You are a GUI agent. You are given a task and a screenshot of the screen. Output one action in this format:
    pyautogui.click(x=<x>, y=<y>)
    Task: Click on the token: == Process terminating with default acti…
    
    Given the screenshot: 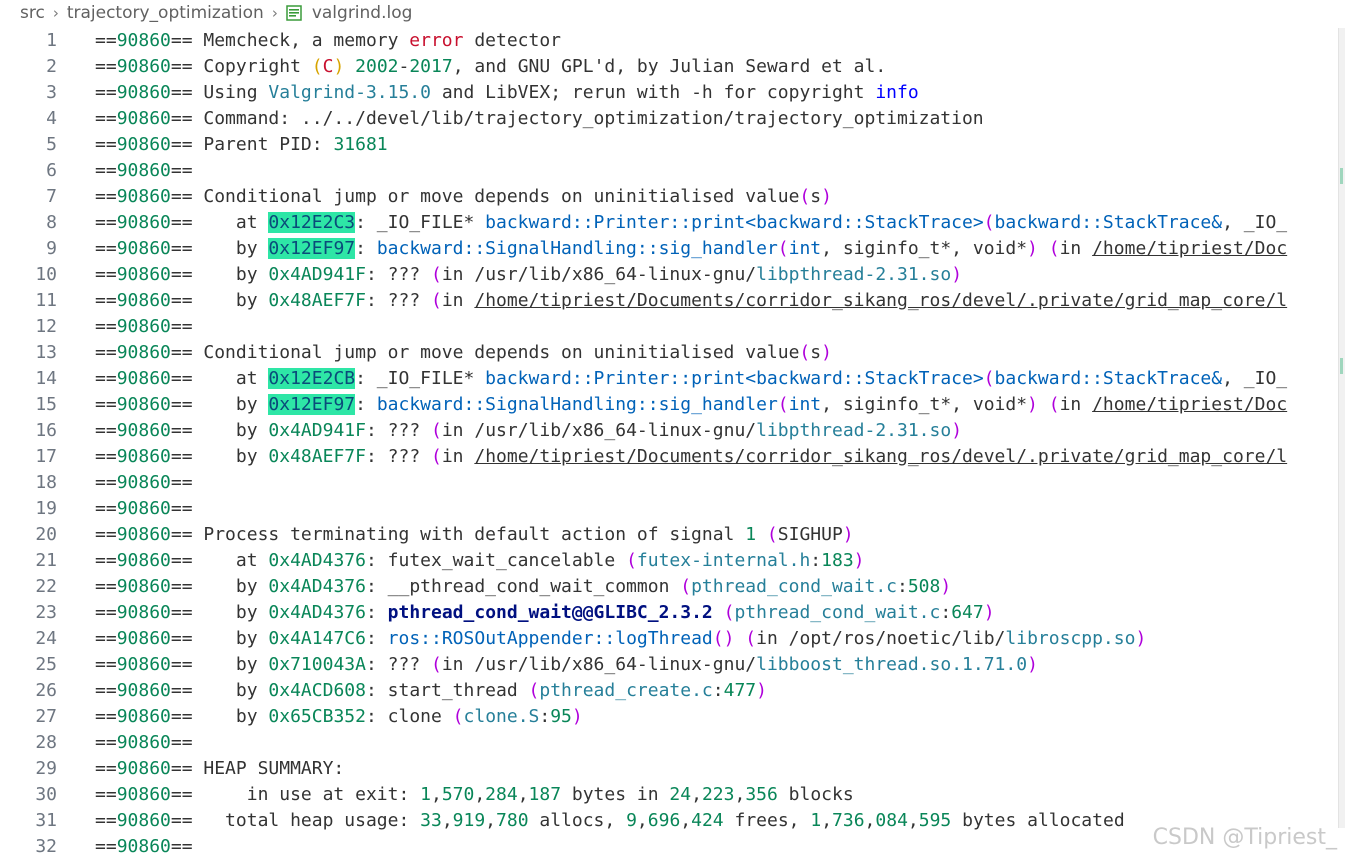 What is the action you would take?
    pyautogui.click(x=458, y=534)
    